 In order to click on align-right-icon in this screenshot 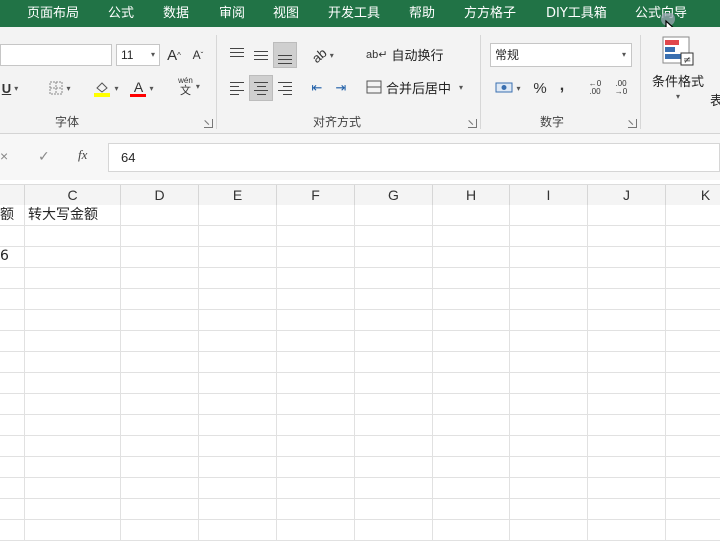, I will do `click(285, 88)`.